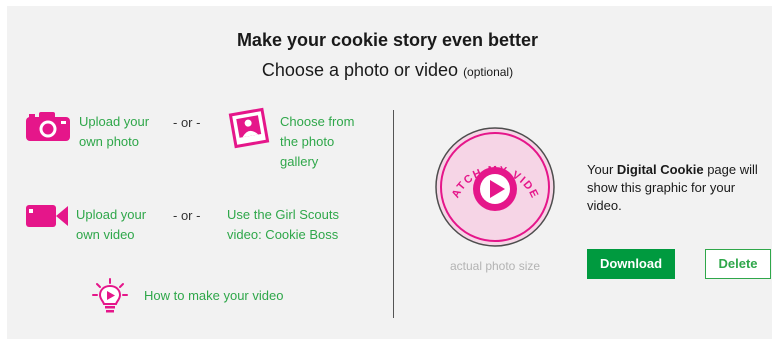  Describe the element at coordinates (110, 296) in the screenshot. I see `lightbulb-play-icon` at that location.